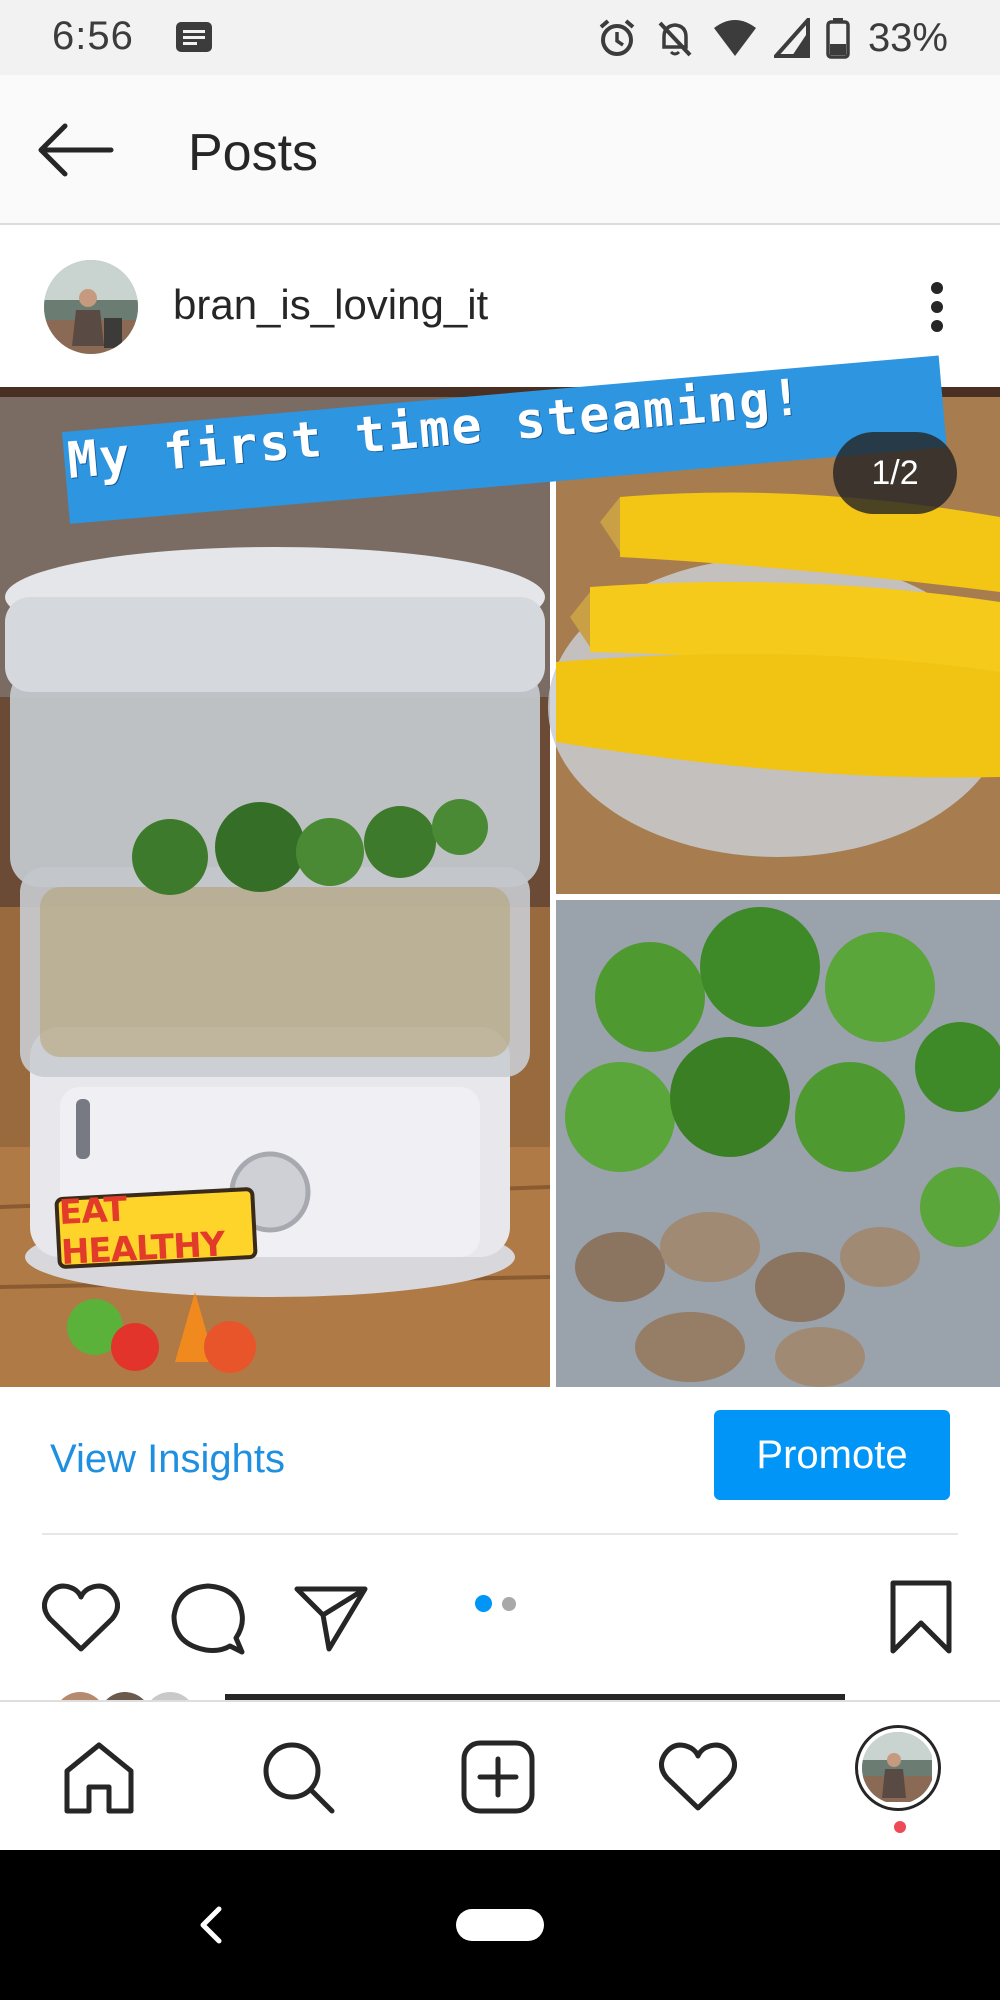  I want to click on system-nav-bar, so click(500, 1925).